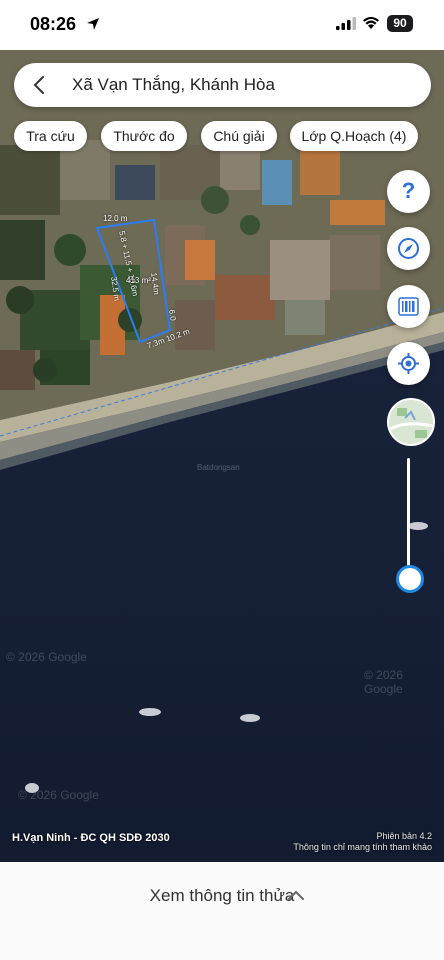 This screenshot has width=444, height=960. I want to click on battery-icon: 90, so click(400, 23).